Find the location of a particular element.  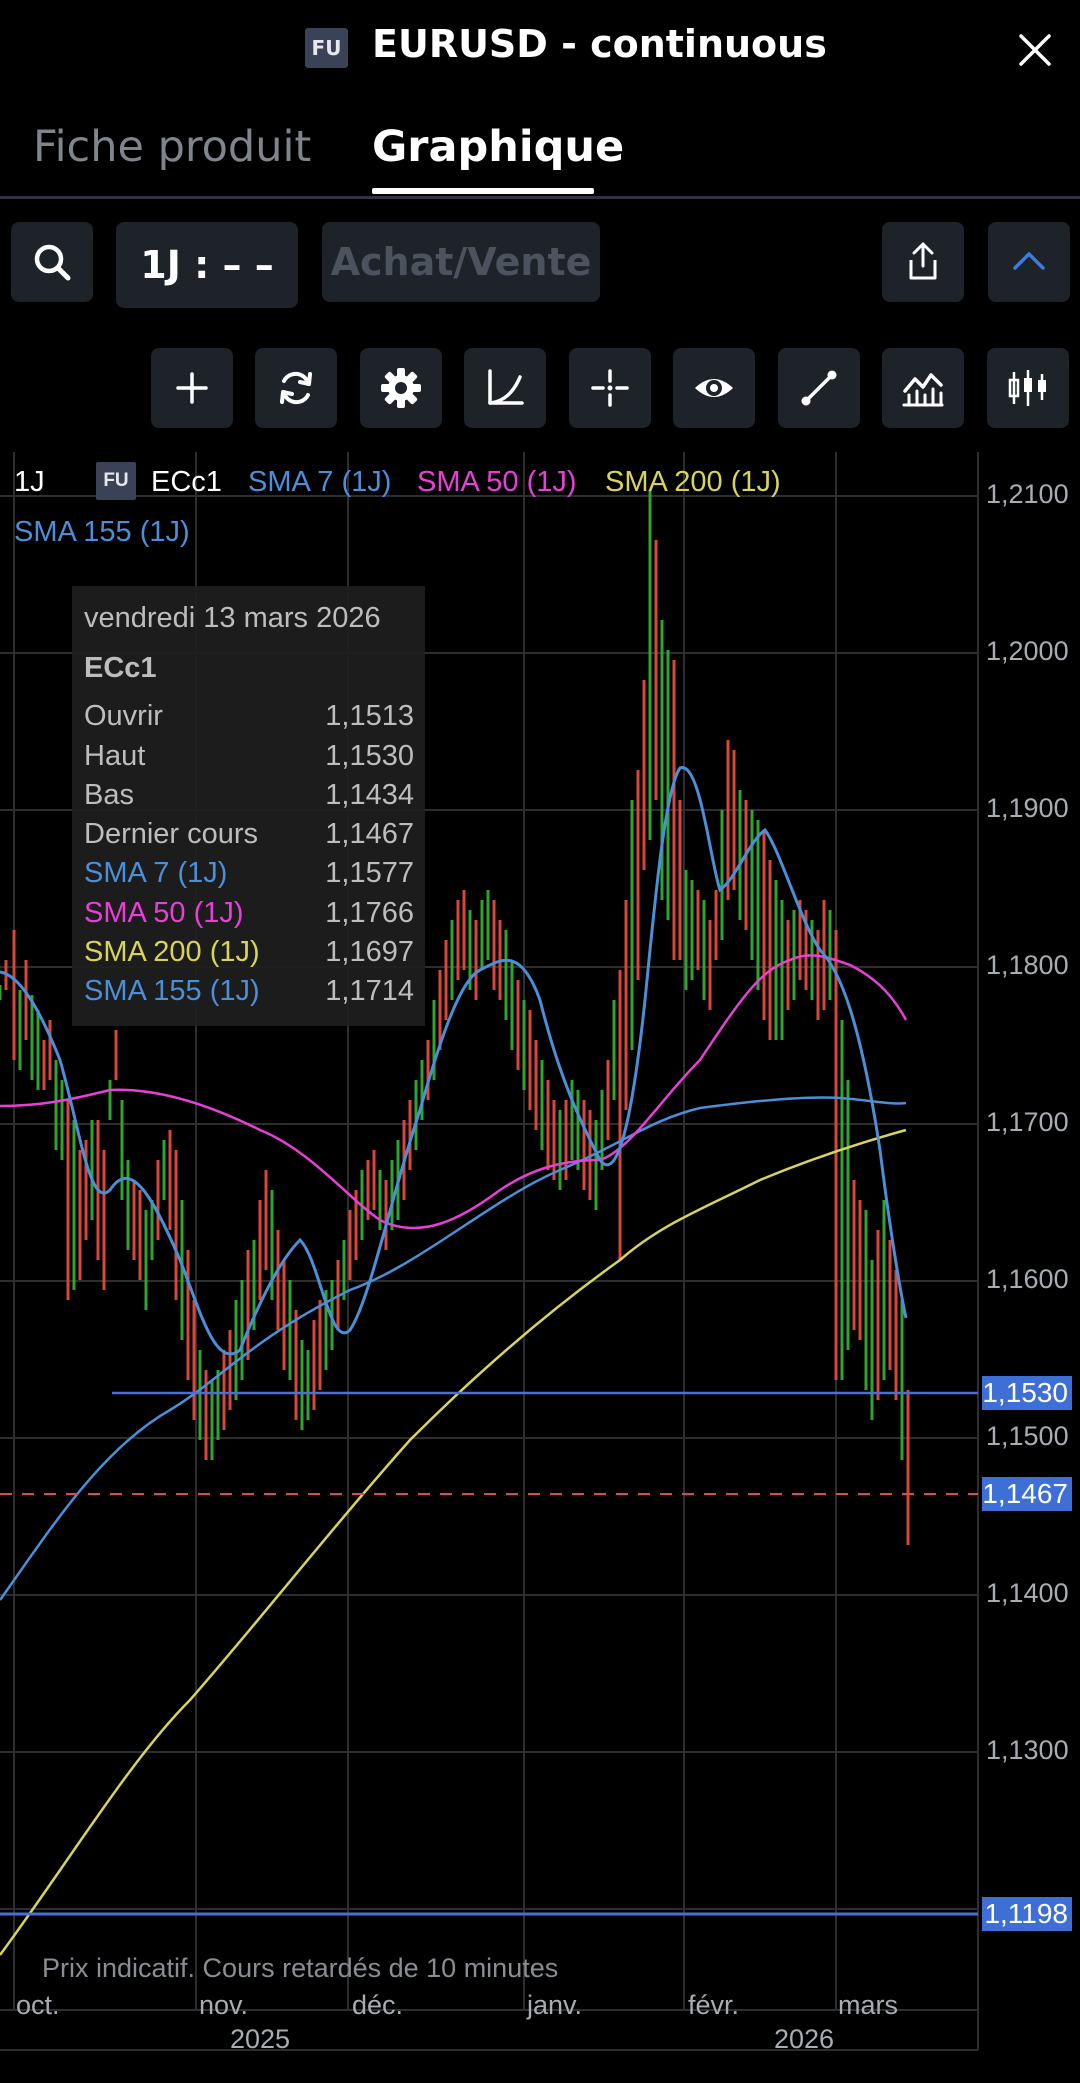

y-tick: 1,2100 is located at coordinates (1027, 494).